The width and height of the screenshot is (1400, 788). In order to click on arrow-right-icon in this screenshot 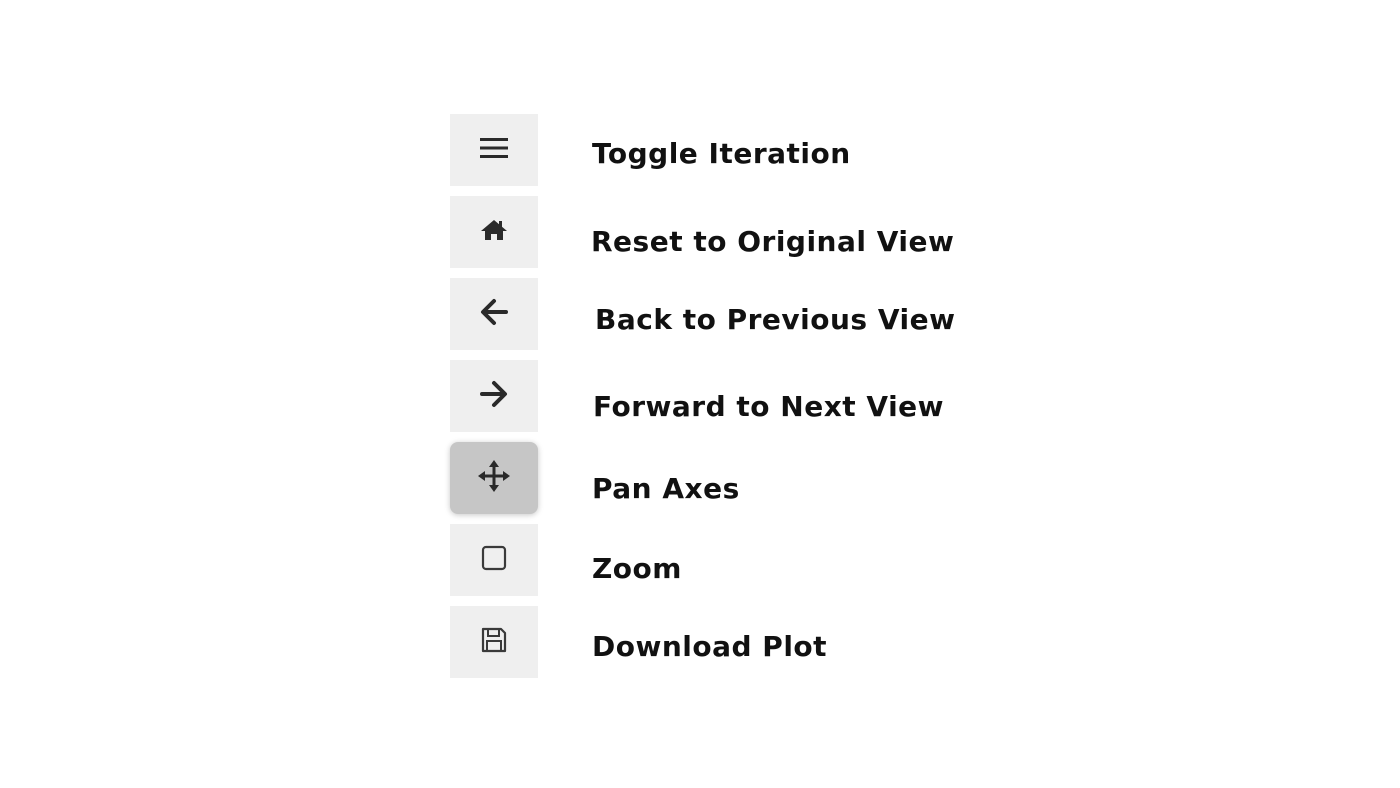, I will do `click(494, 394)`.